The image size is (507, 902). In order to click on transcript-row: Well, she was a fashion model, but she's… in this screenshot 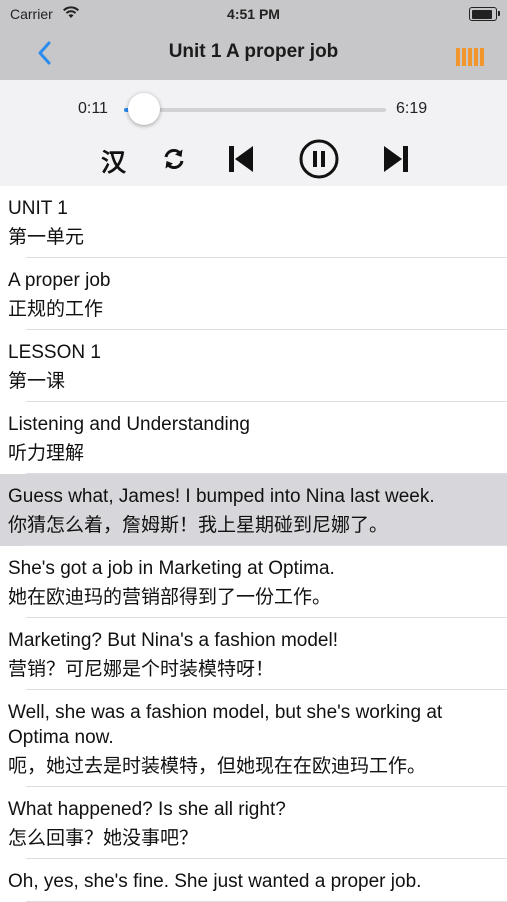, I will do `click(253, 738)`.